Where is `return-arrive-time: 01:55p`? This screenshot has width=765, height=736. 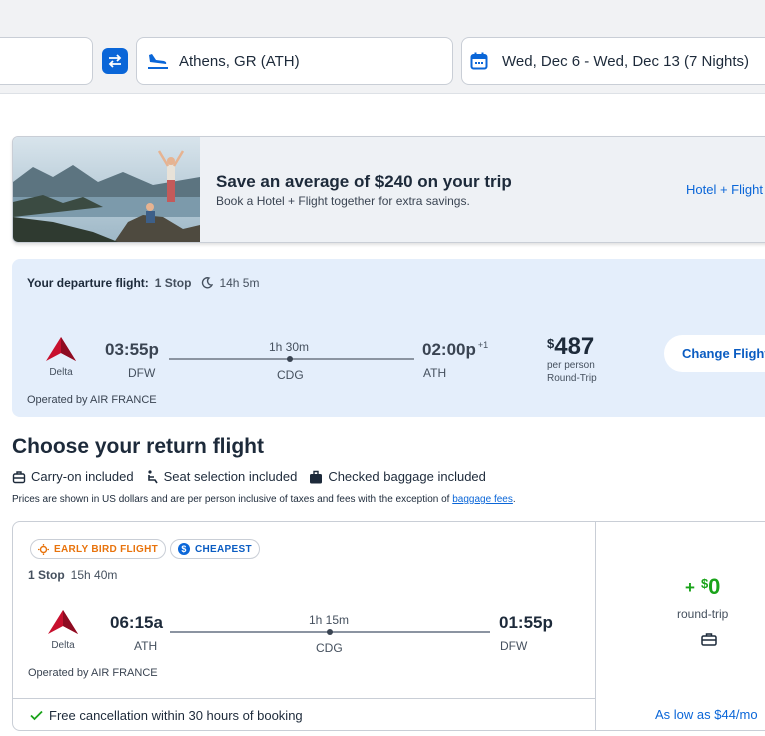
return-arrive-time: 01:55p is located at coordinates (526, 622).